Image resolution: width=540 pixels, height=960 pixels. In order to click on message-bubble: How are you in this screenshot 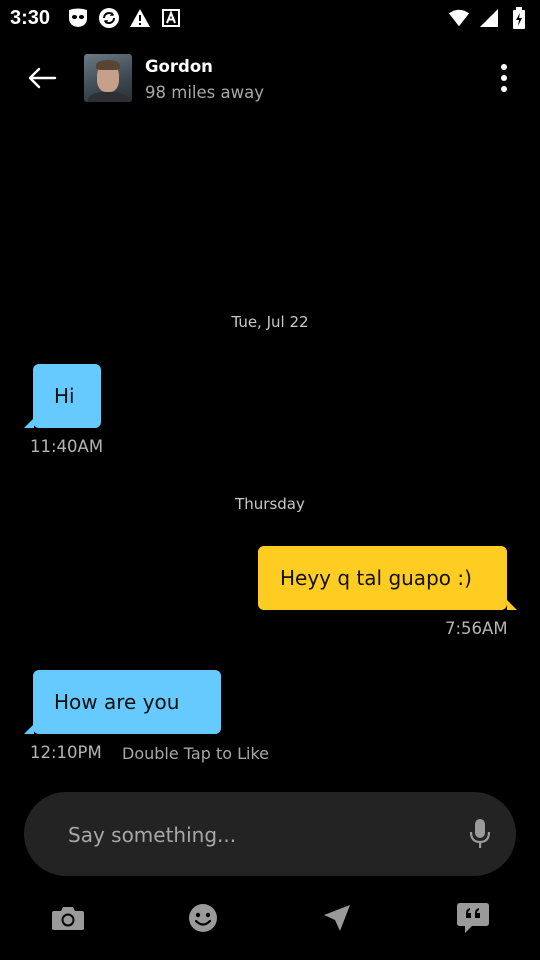, I will do `click(127, 702)`.